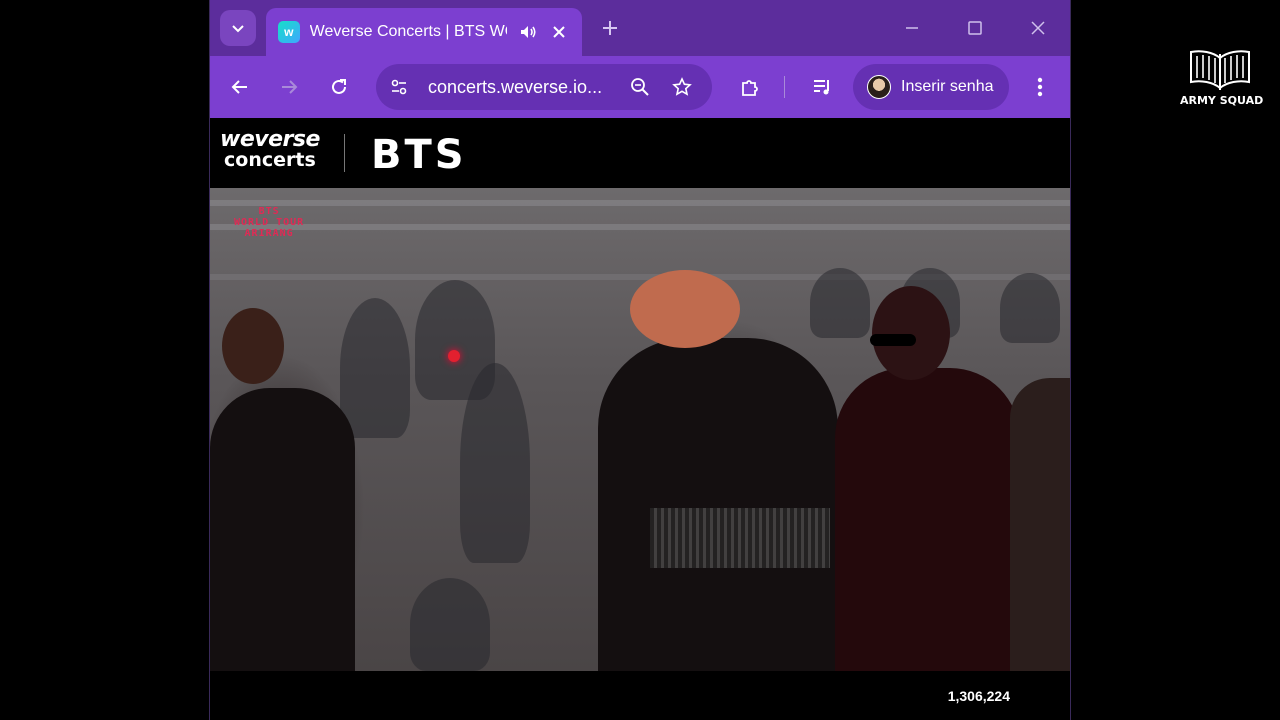 The height and width of the screenshot is (720, 1280). Describe the element at coordinates (893, 340) in the screenshot. I see `sunglasses` at that location.